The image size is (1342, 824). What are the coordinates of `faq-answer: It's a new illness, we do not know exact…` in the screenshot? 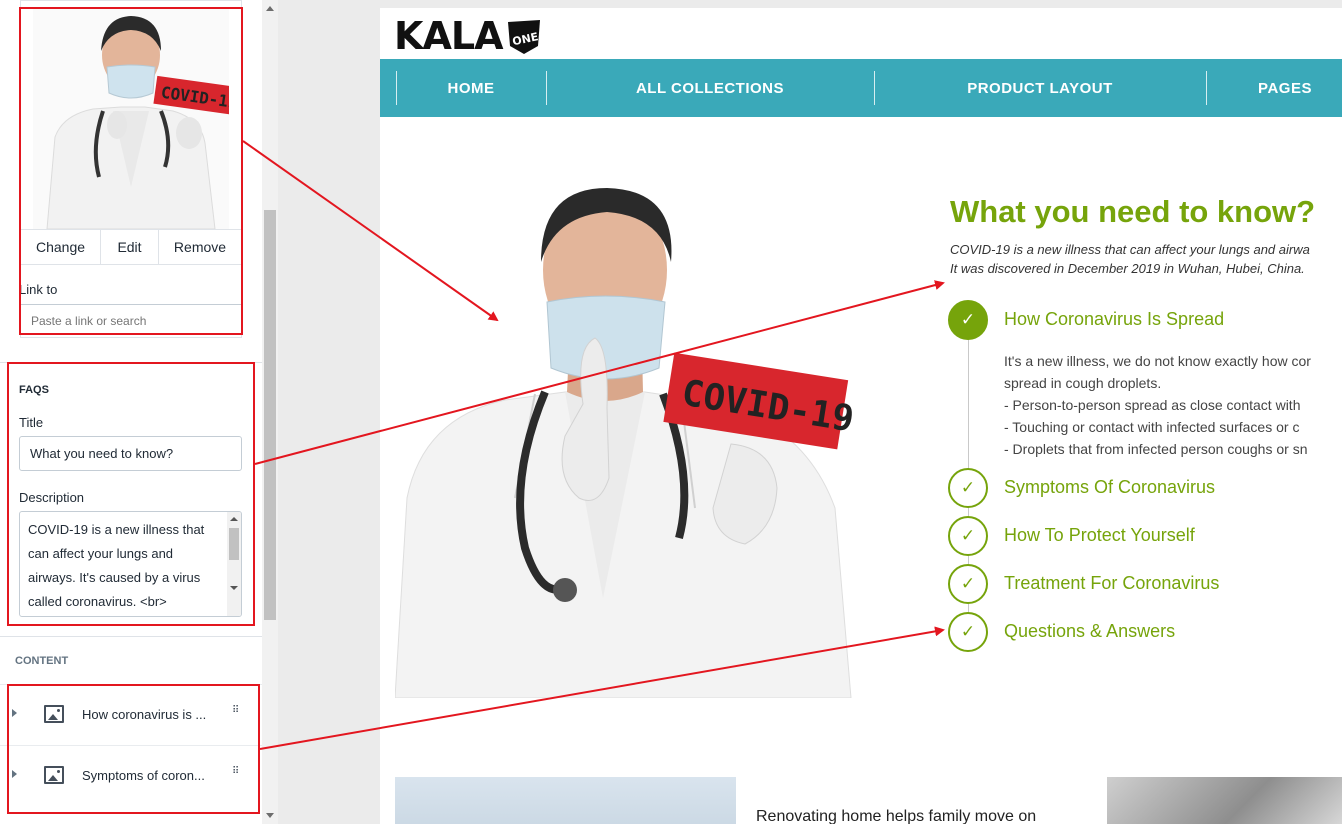 It's located at (1157, 405).